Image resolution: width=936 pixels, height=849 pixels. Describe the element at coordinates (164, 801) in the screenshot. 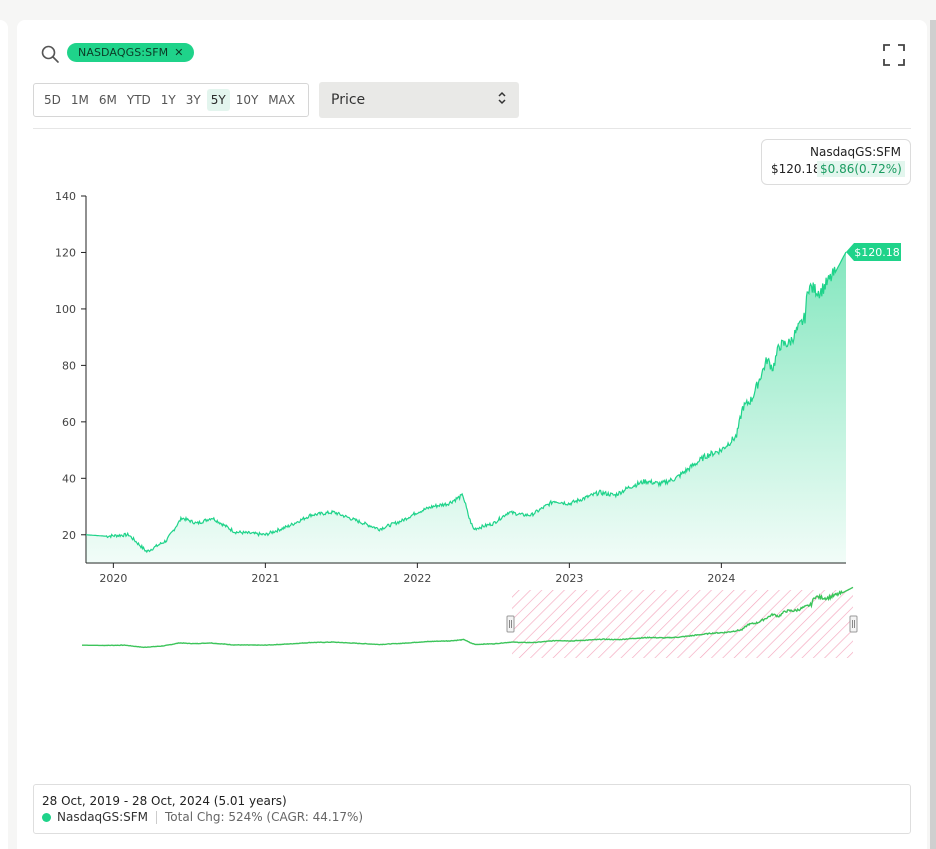

I see `period-label: 28 Oct, 2019 - 28 Oct, 2024 (5.01 years)` at that location.